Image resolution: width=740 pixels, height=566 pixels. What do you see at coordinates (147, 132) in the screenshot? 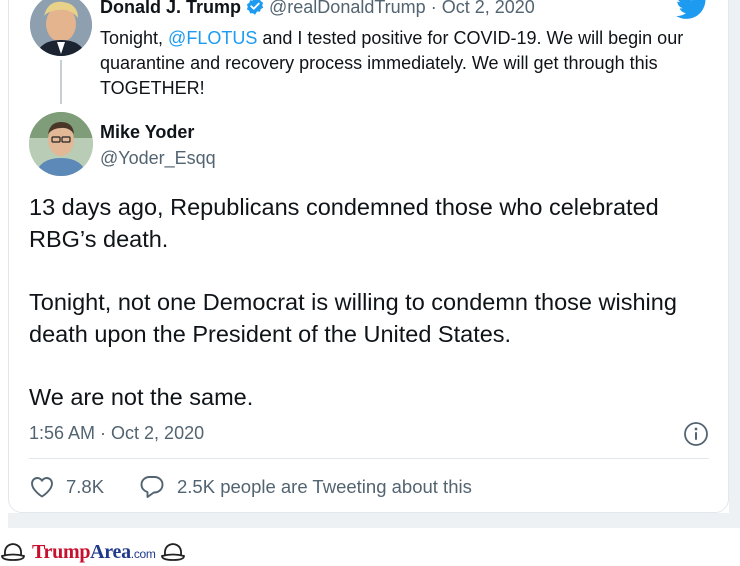
I see `author-name: Mike Yoder` at bounding box center [147, 132].